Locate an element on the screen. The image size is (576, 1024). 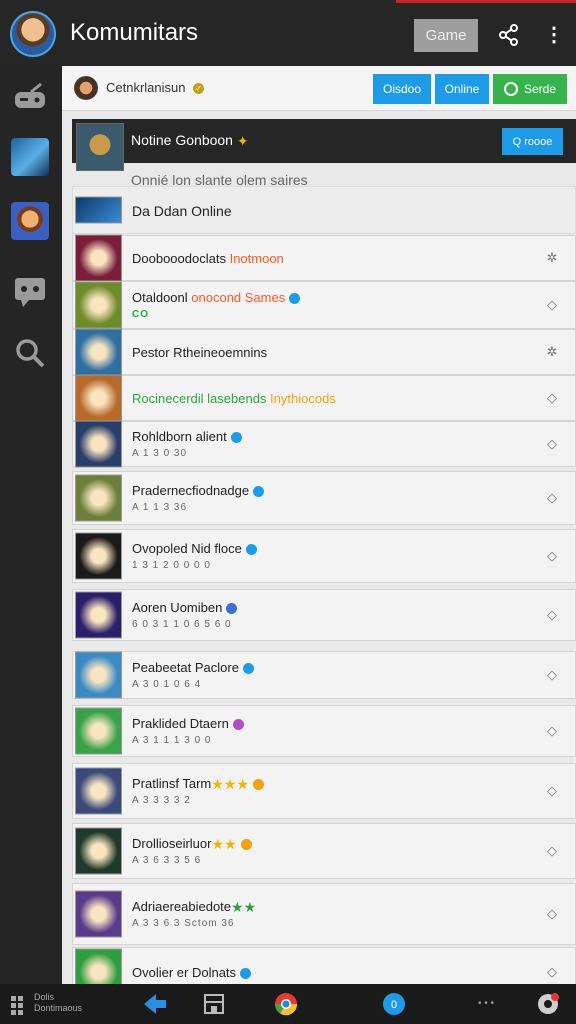
game-title-text: Rohldborn alient is located at coordinates (179, 436).